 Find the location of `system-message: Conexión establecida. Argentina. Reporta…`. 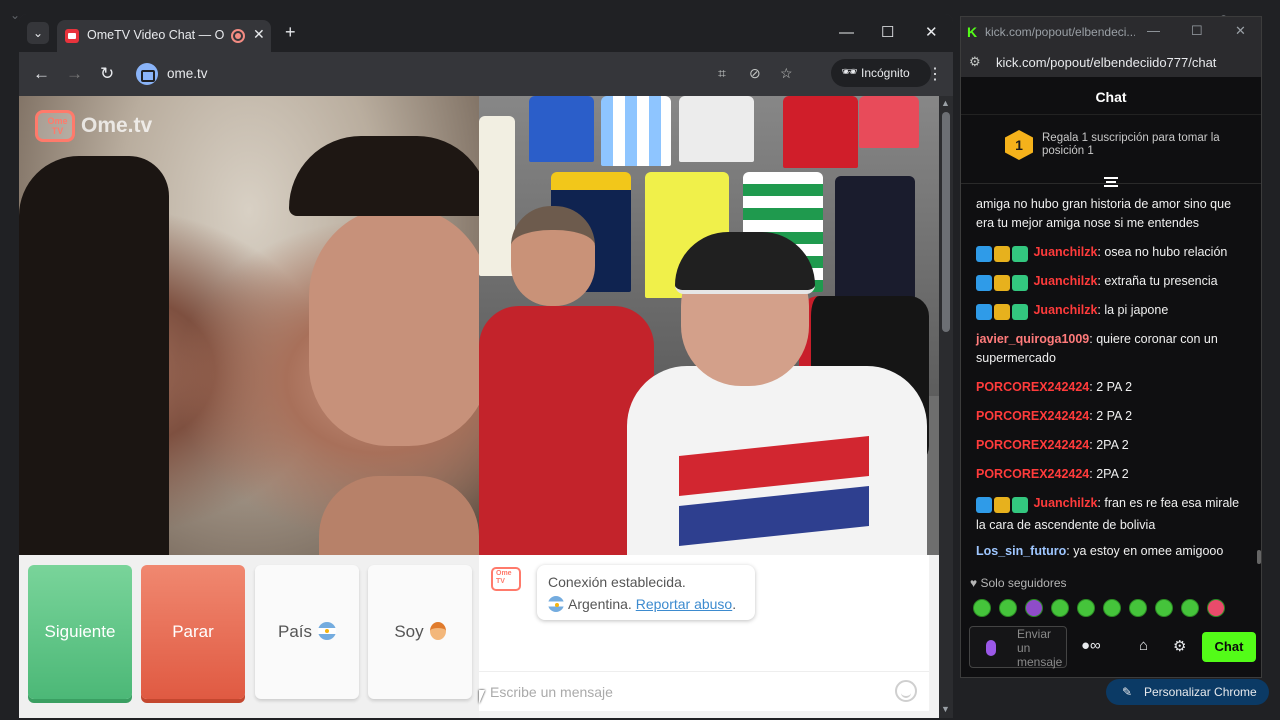

system-message: Conexión establecida. Argentina. Reporta… is located at coordinates (646, 592).